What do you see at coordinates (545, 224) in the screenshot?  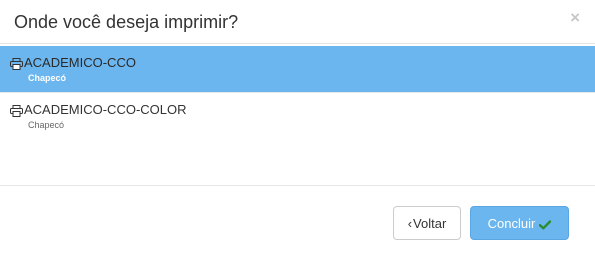 I see `check-icon` at bounding box center [545, 224].